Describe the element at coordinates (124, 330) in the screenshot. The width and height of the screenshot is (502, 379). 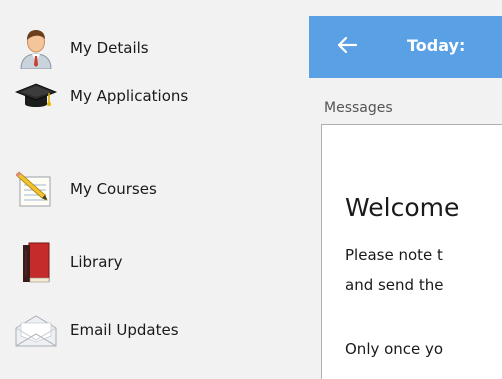
I see `sidebar-item-label: Email Updates` at that location.